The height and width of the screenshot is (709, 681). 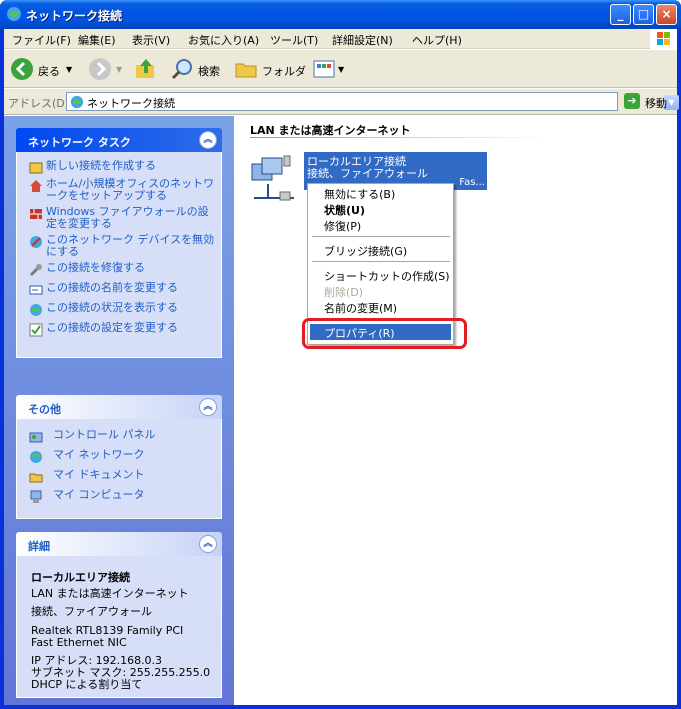 I want to click on address-label: アドレス(D), so click(x=39, y=103).